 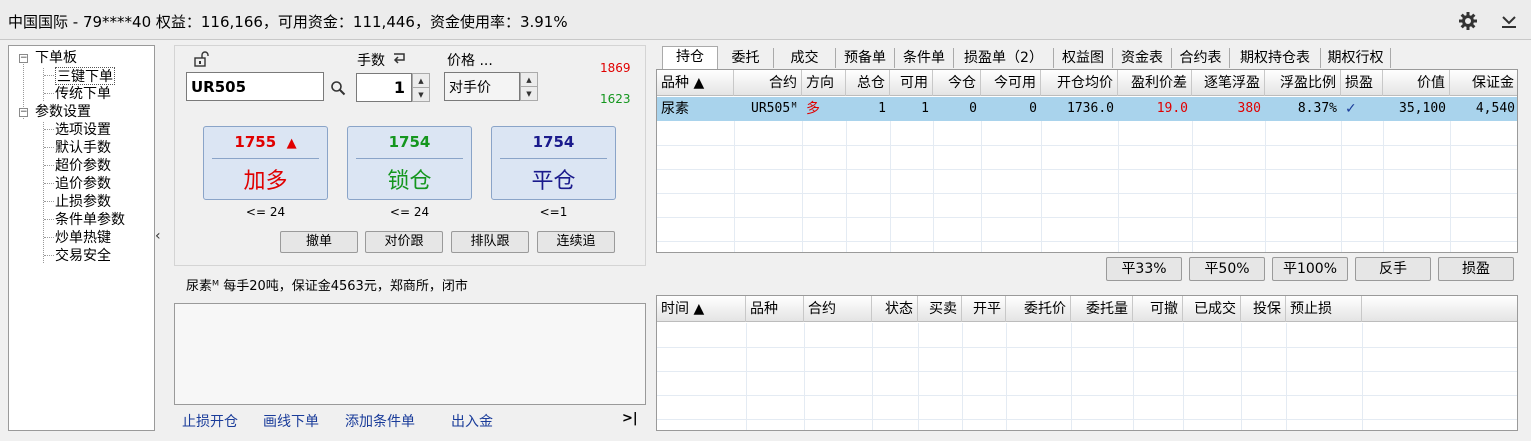 What do you see at coordinates (255, 86) in the screenshot?
I see `contract-input: UR505` at bounding box center [255, 86].